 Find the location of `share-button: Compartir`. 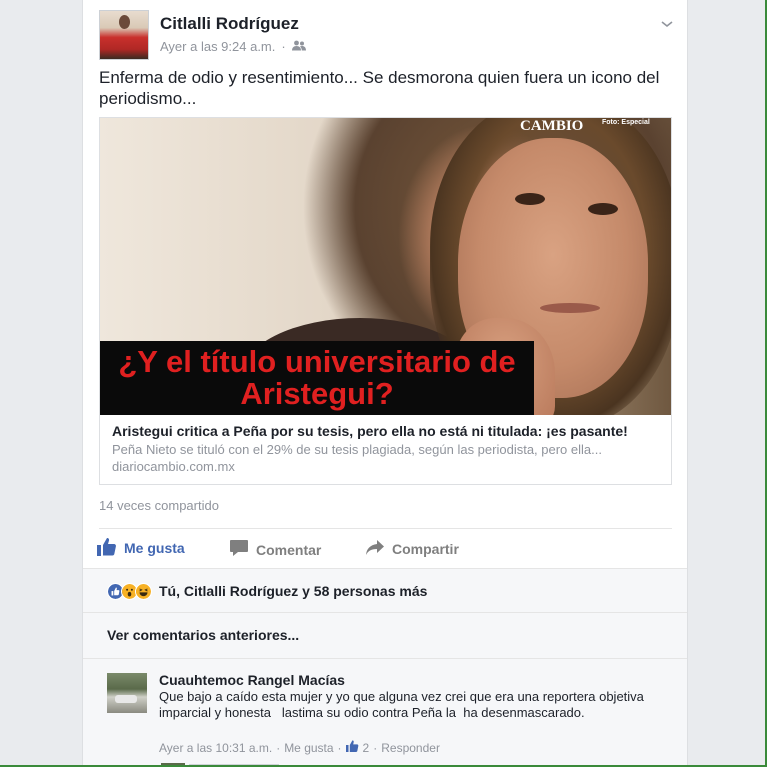

share-button: Compartir is located at coordinates (412, 549).